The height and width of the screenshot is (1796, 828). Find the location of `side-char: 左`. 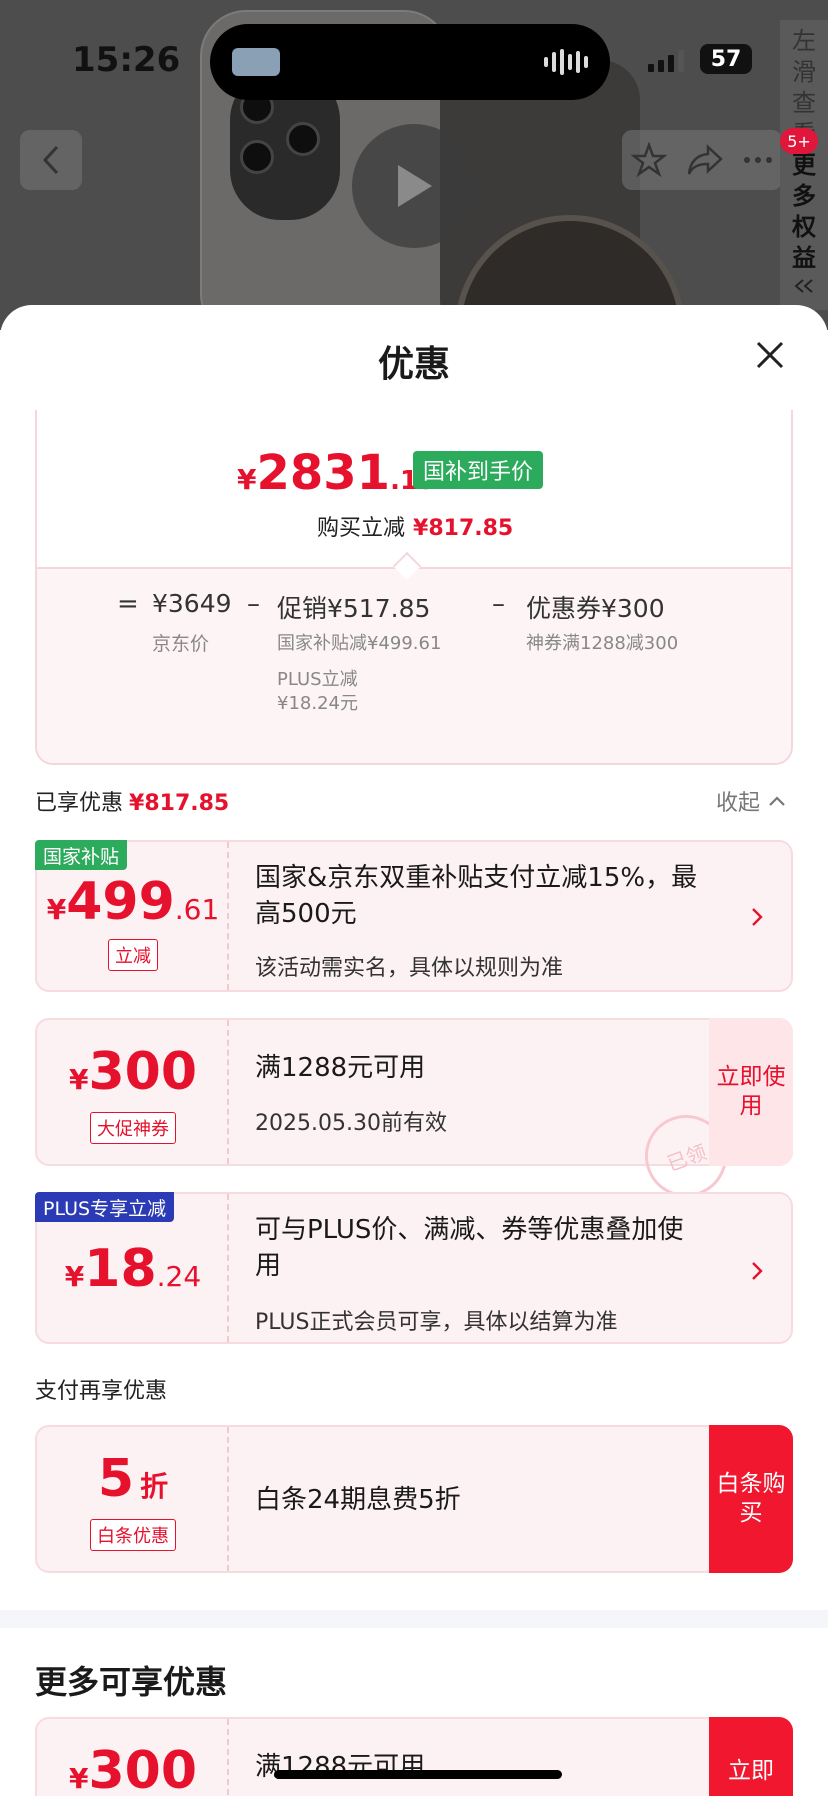

side-char: 左 is located at coordinates (804, 41).